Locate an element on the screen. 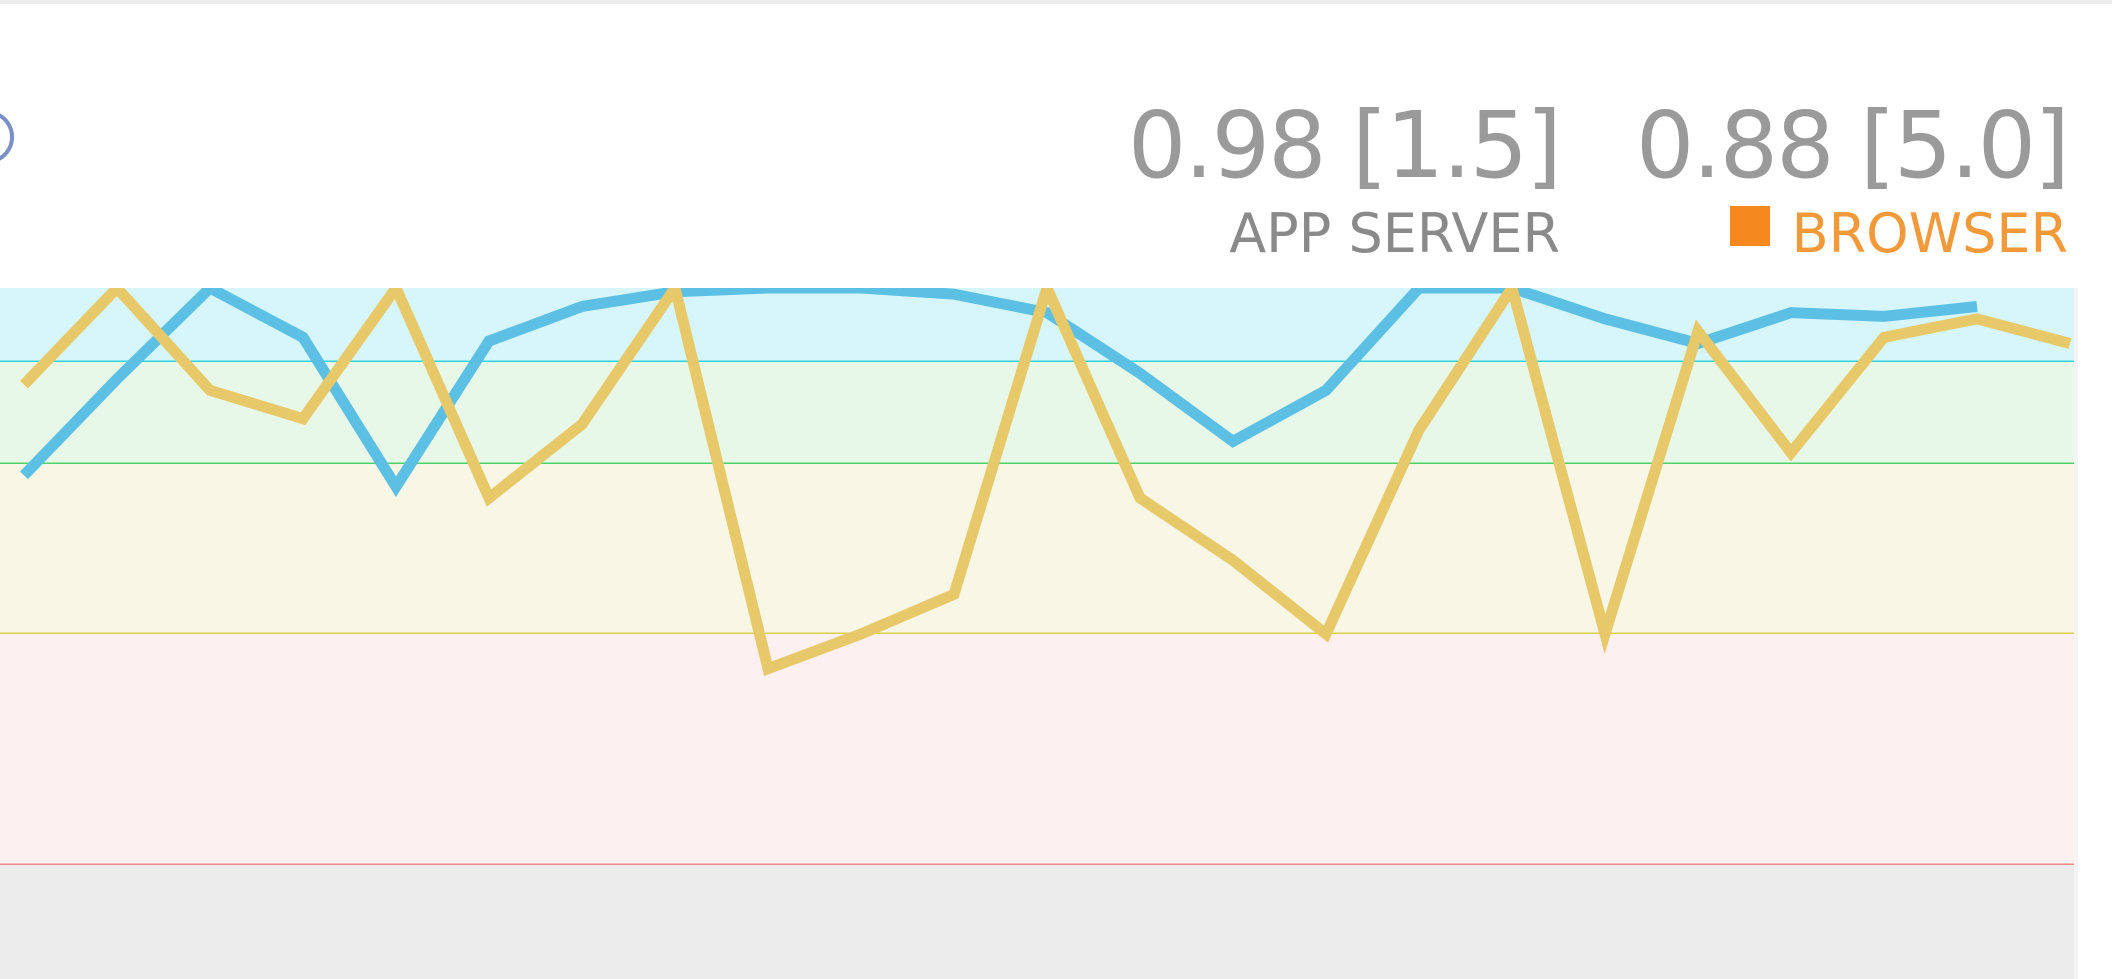  browser-metric: 0.88 [5.0] BROWSER is located at coordinates (1852, 178).